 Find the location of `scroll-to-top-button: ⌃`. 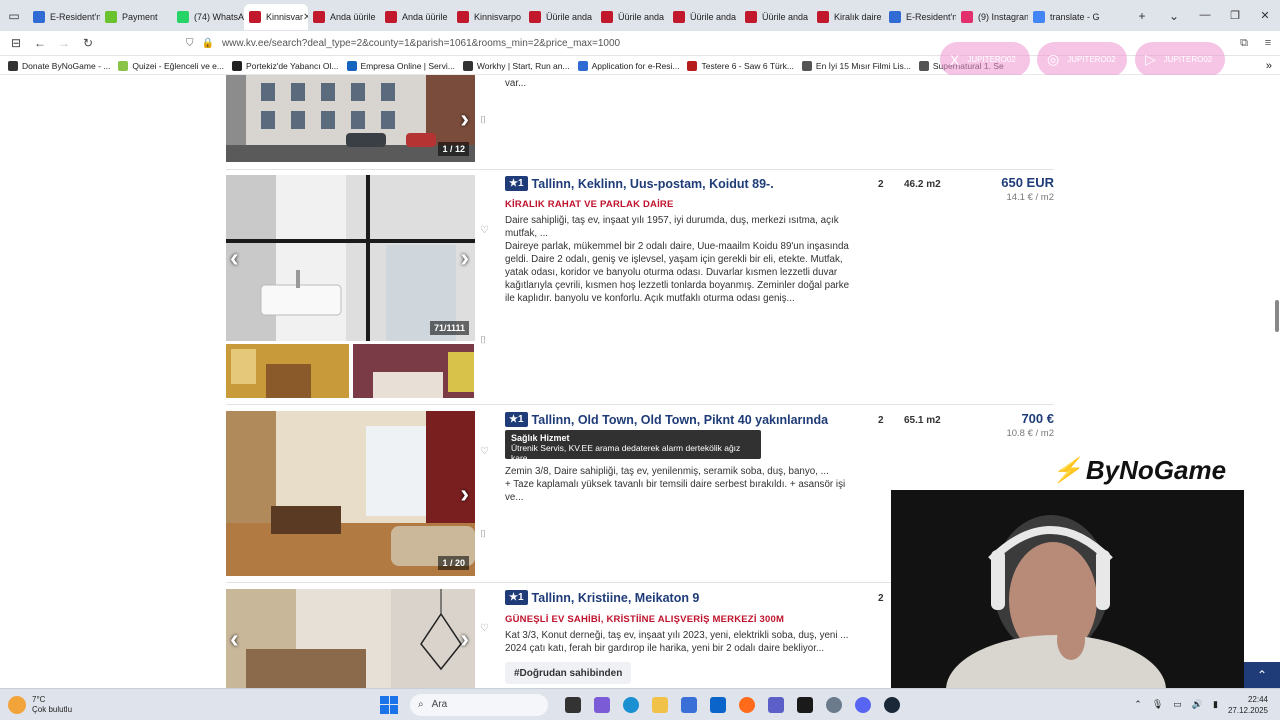

scroll-to-top-button: ⌃ is located at coordinates (1262, 675).